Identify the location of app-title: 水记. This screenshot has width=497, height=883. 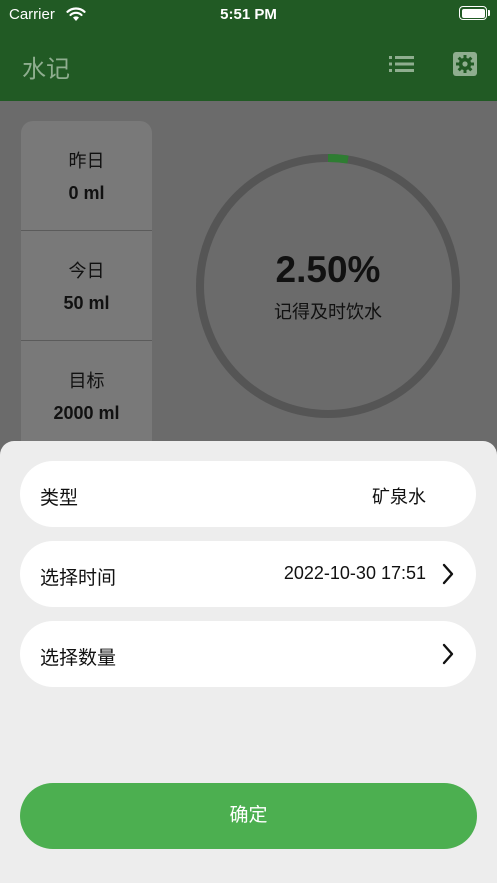
(46, 69).